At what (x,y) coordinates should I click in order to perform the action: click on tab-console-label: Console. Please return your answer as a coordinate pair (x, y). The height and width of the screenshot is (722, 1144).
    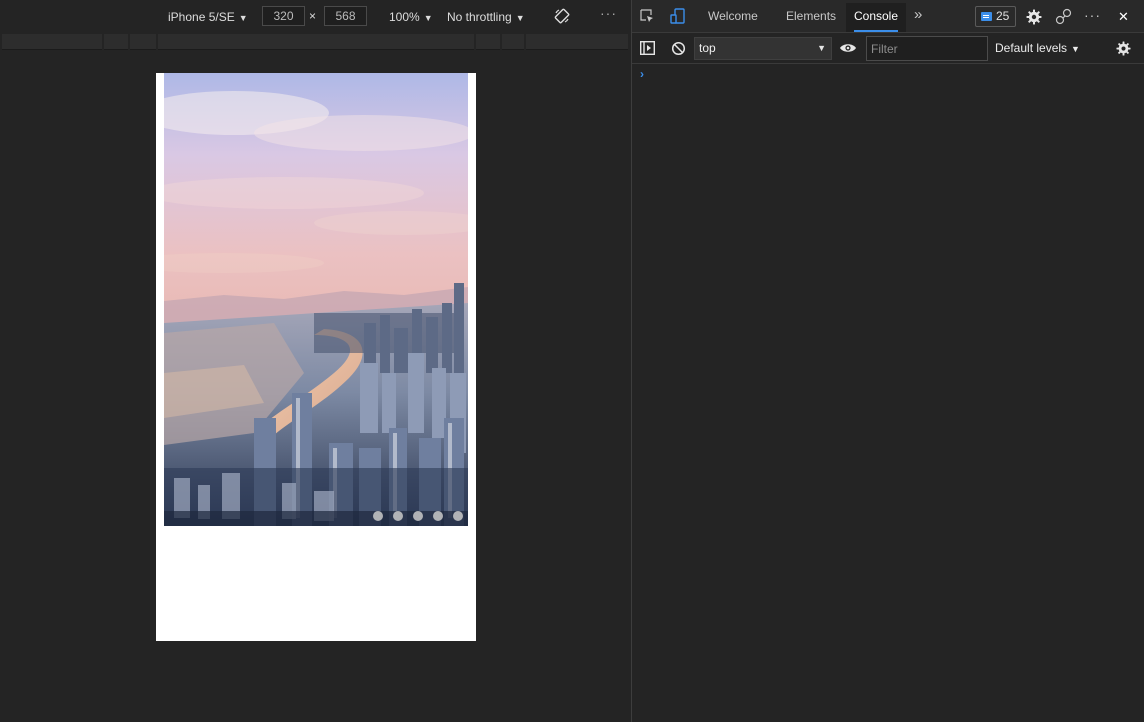
    Looking at the image, I should click on (876, 16).